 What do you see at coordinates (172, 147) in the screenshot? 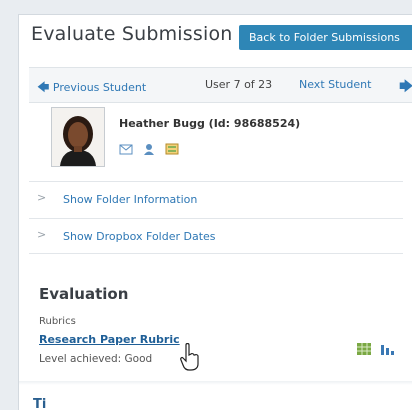
I see `grades-icon` at bounding box center [172, 147].